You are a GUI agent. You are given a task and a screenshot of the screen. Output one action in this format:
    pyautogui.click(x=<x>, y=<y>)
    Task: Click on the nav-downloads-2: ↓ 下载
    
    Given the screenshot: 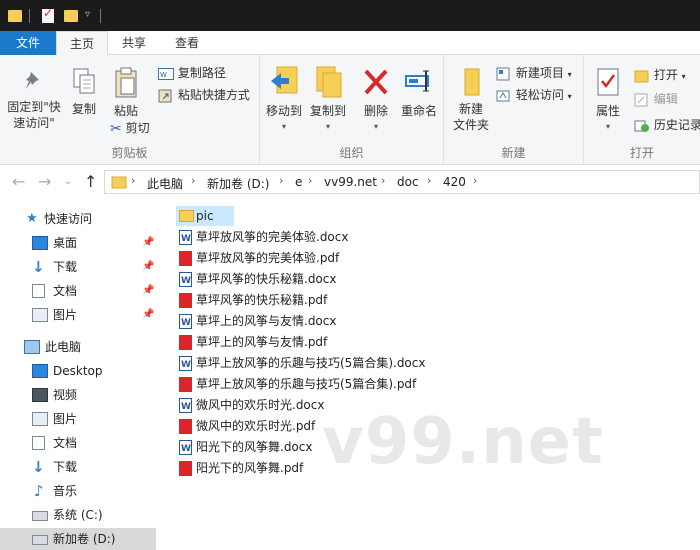 What is the action you would take?
    pyautogui.click(x=78, y=467)
    